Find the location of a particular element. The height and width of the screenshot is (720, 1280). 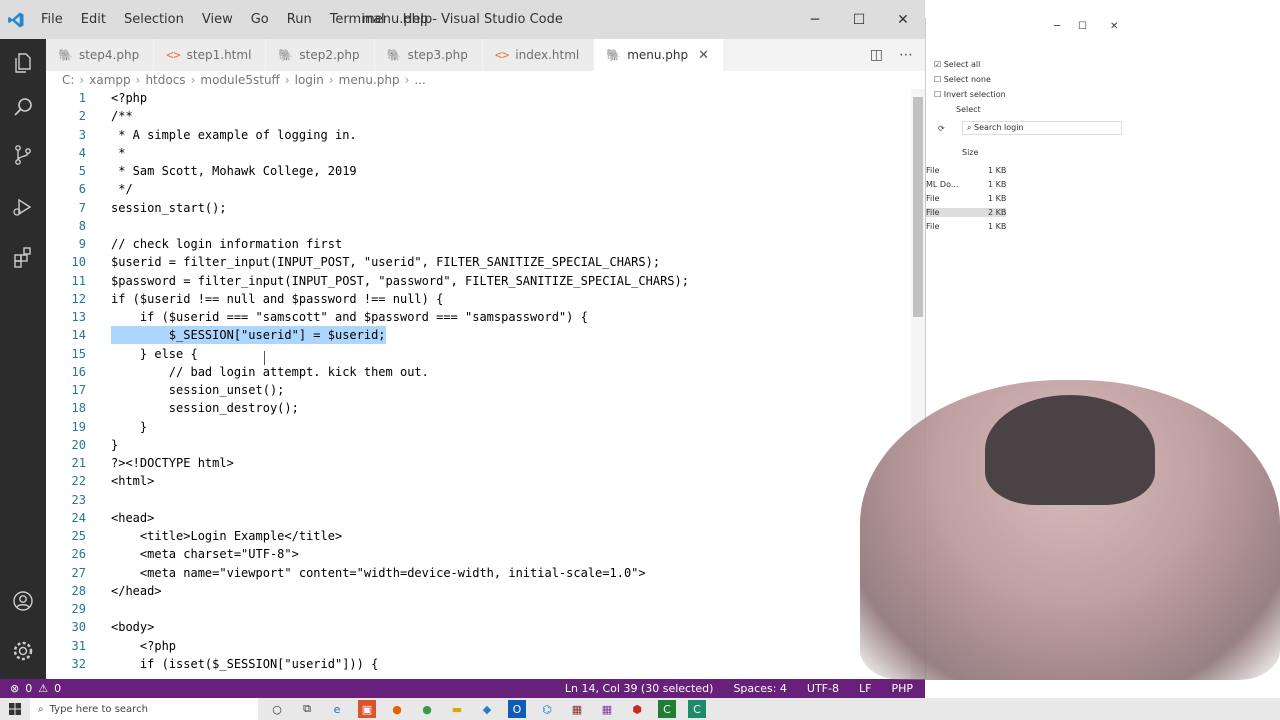

indentation: Spaces: 4 is located at coordinates (759, 688).